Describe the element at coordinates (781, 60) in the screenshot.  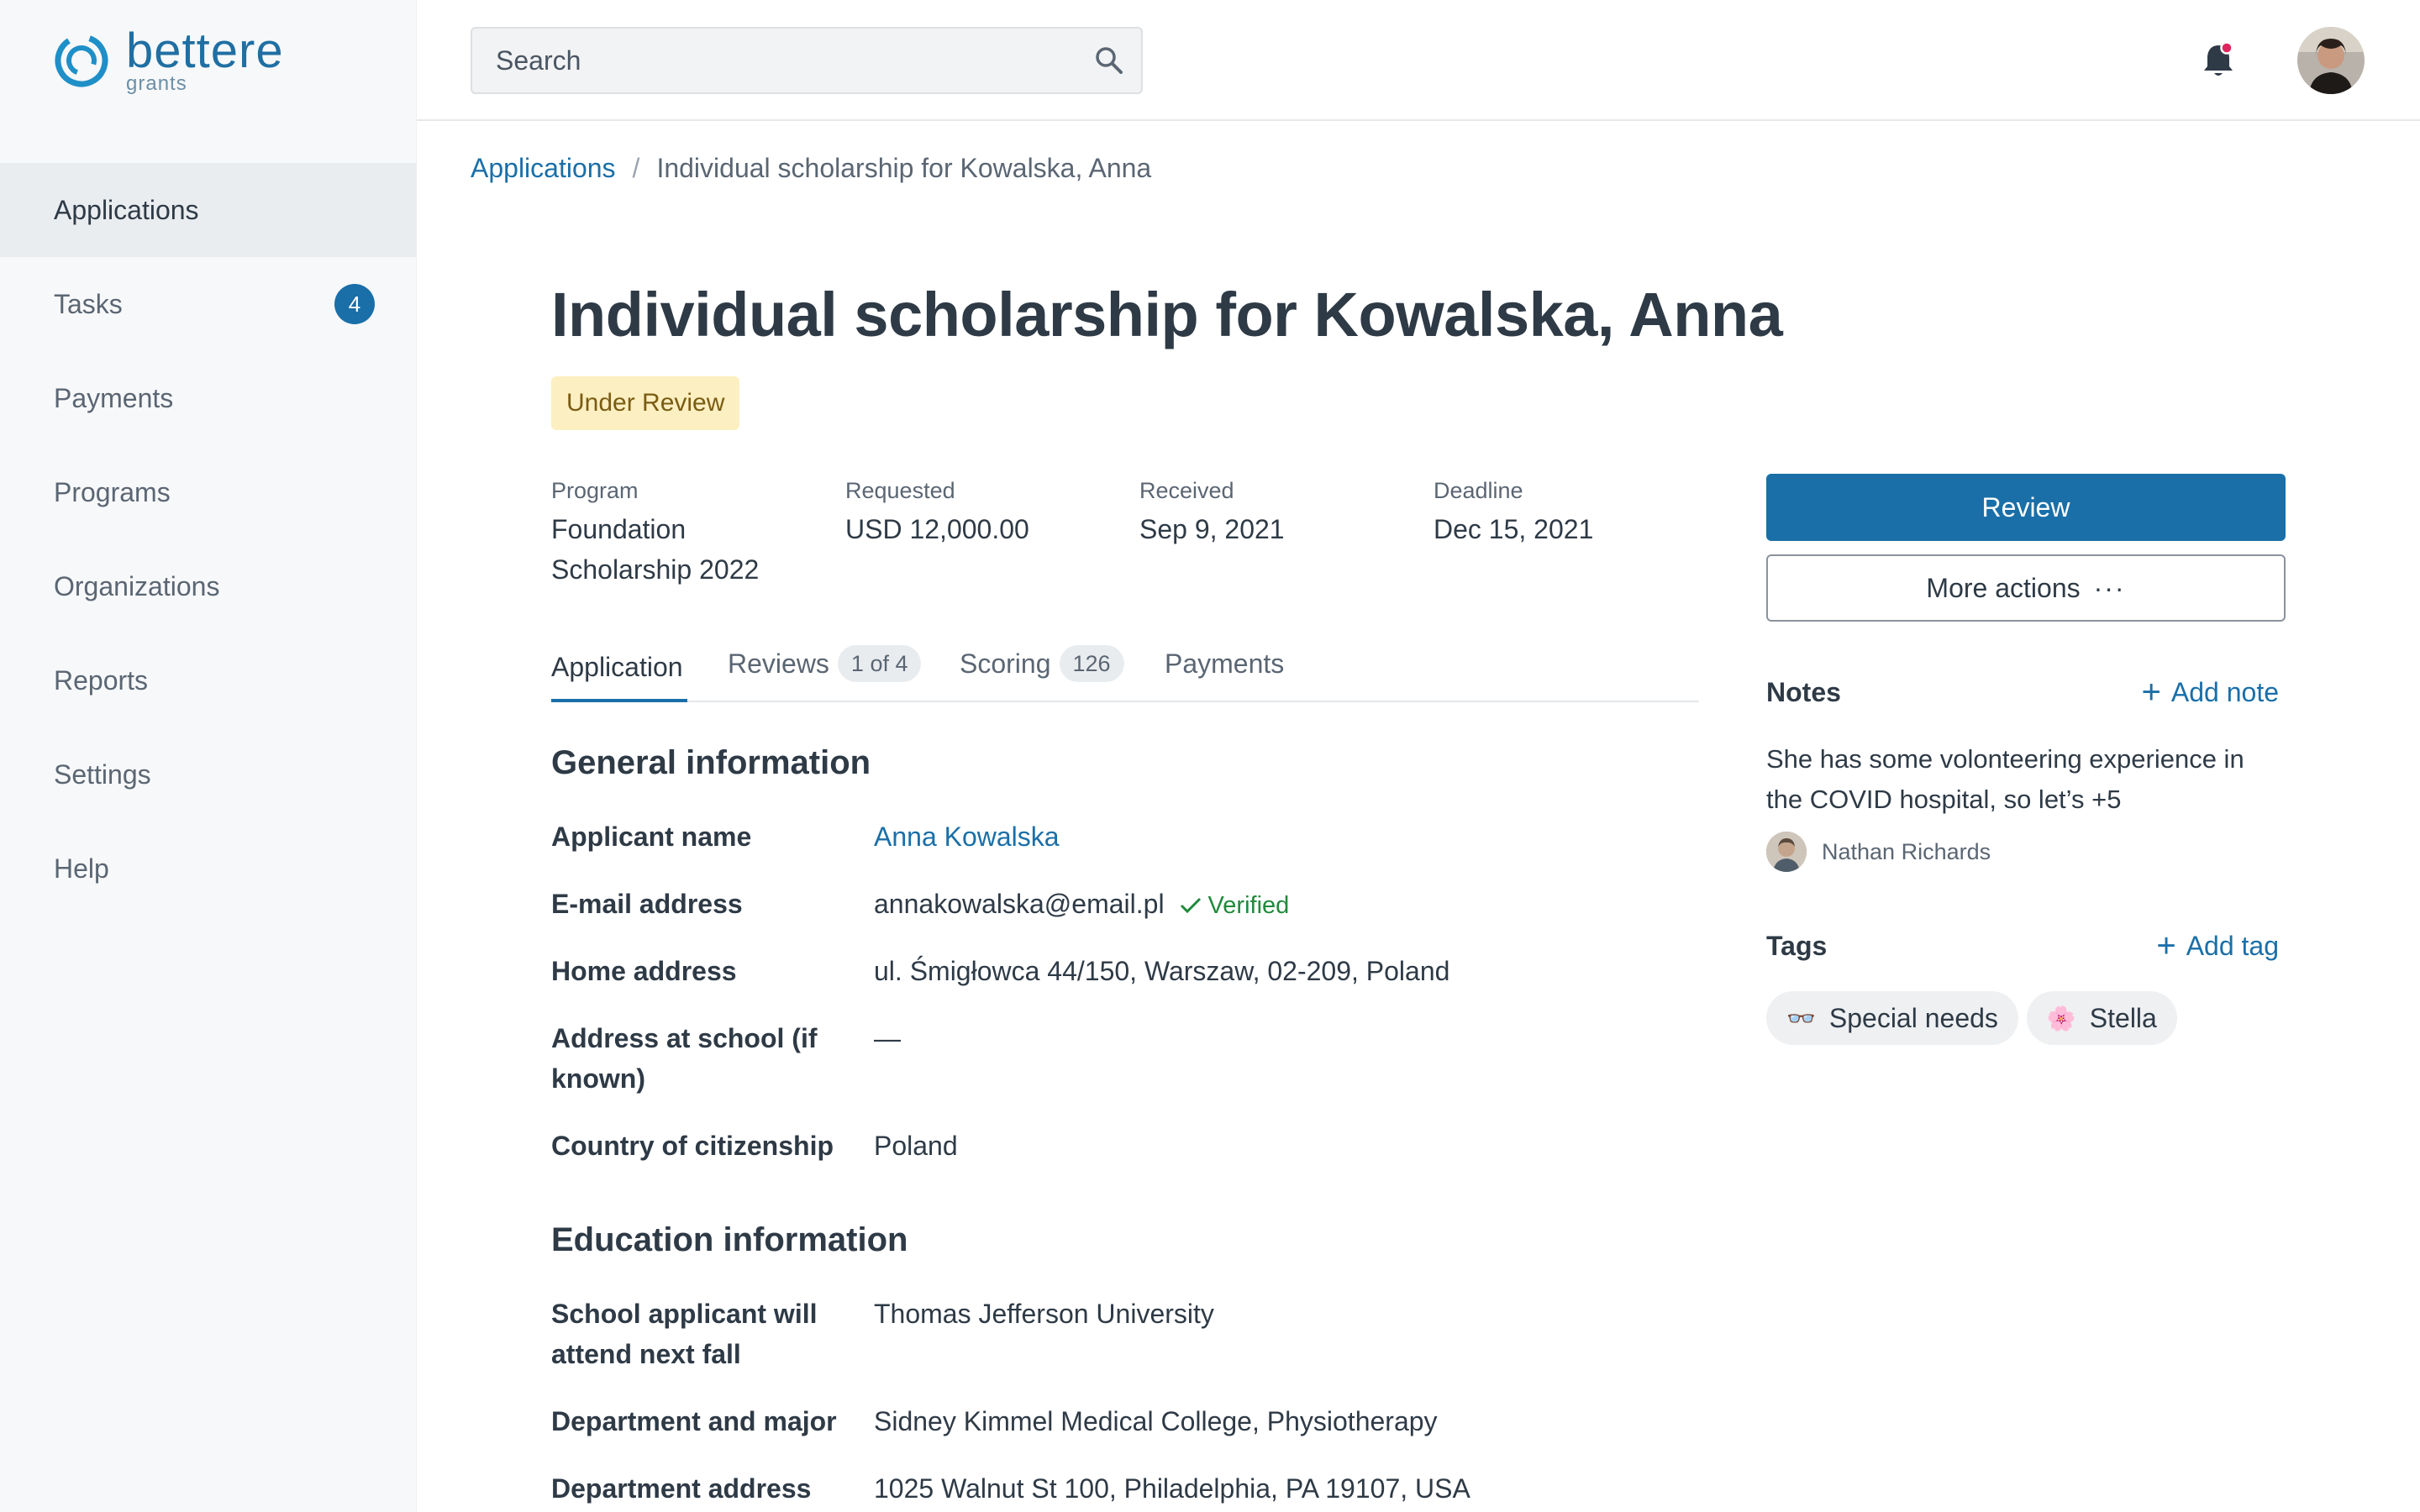
I see `search-input` at that location.